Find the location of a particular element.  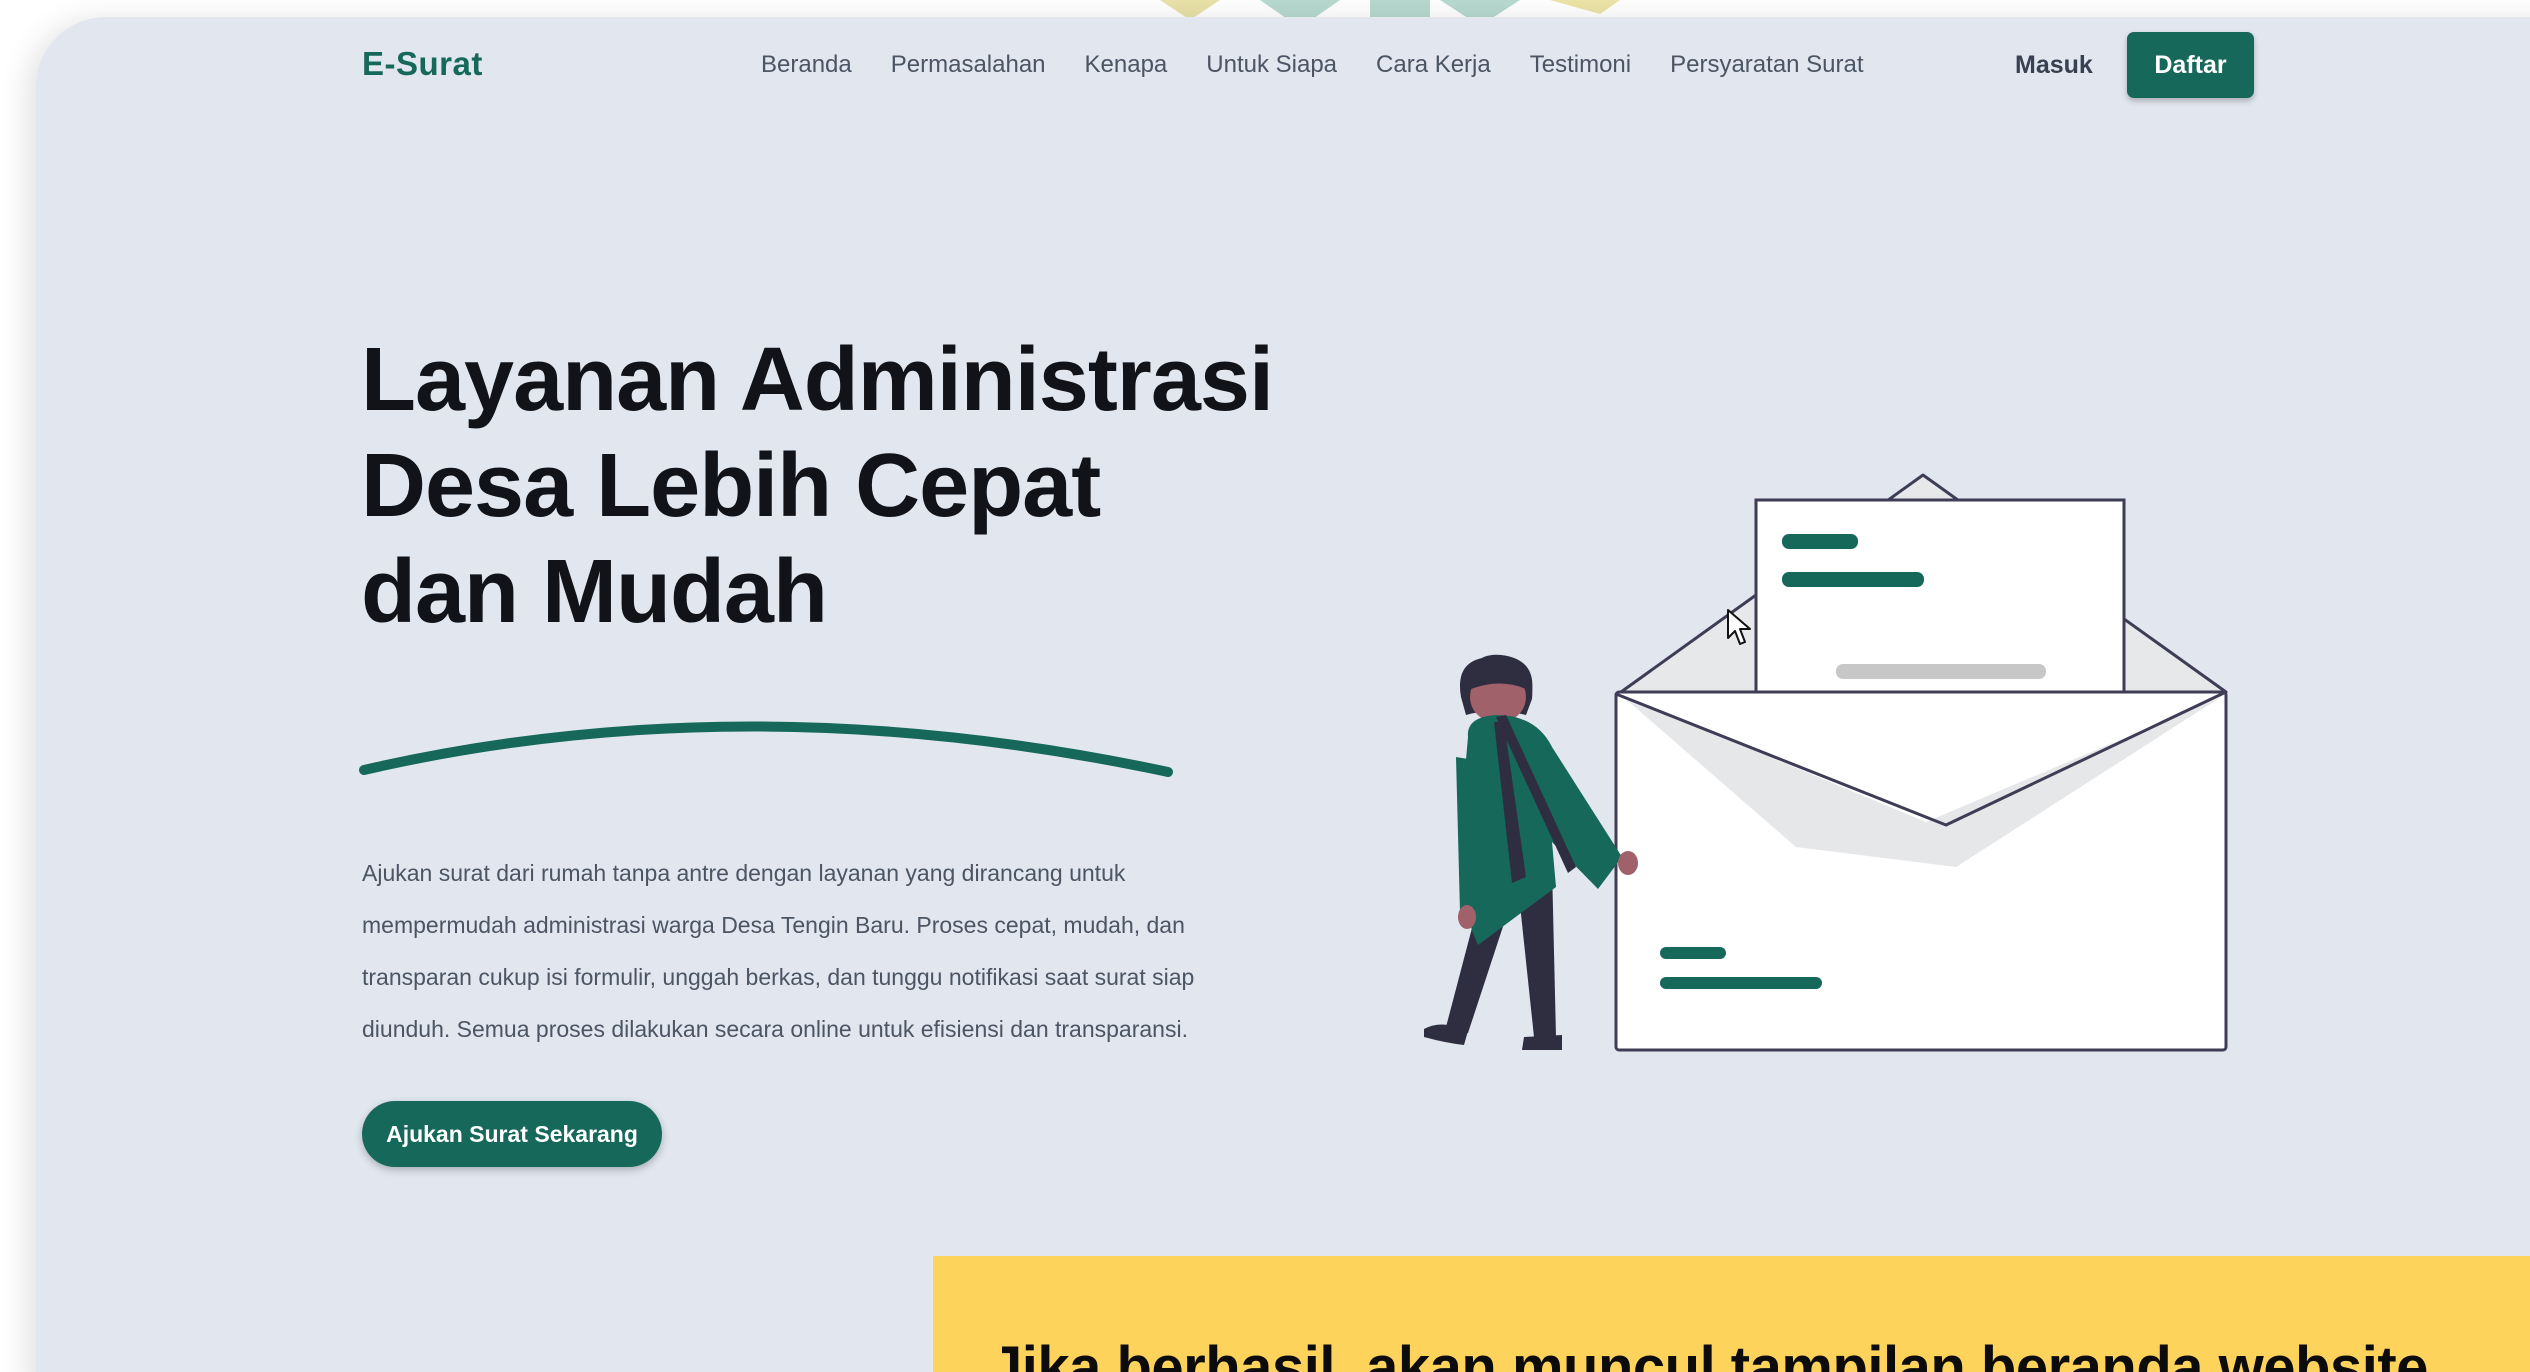

register-button: Daftar is located at coordinates (2190, 65).